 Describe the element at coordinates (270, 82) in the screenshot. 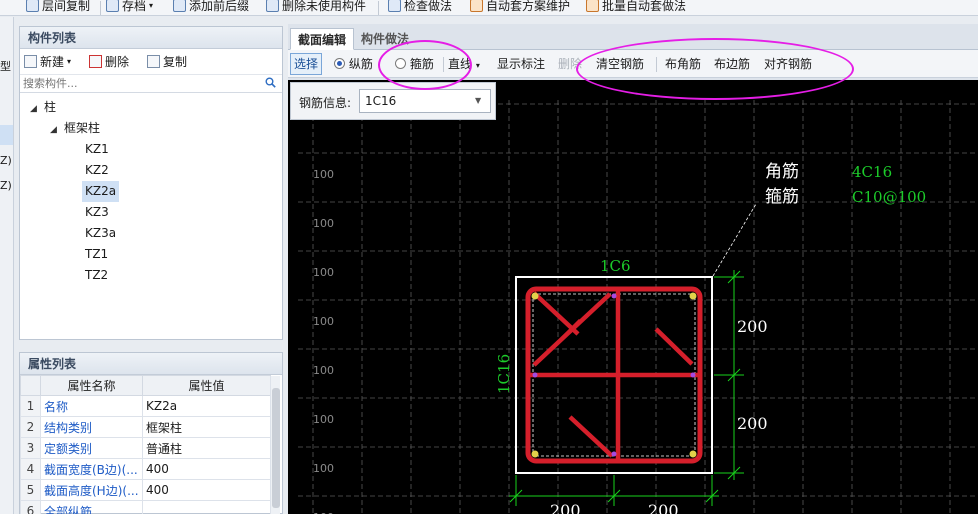

I see `search-icon` at that location.